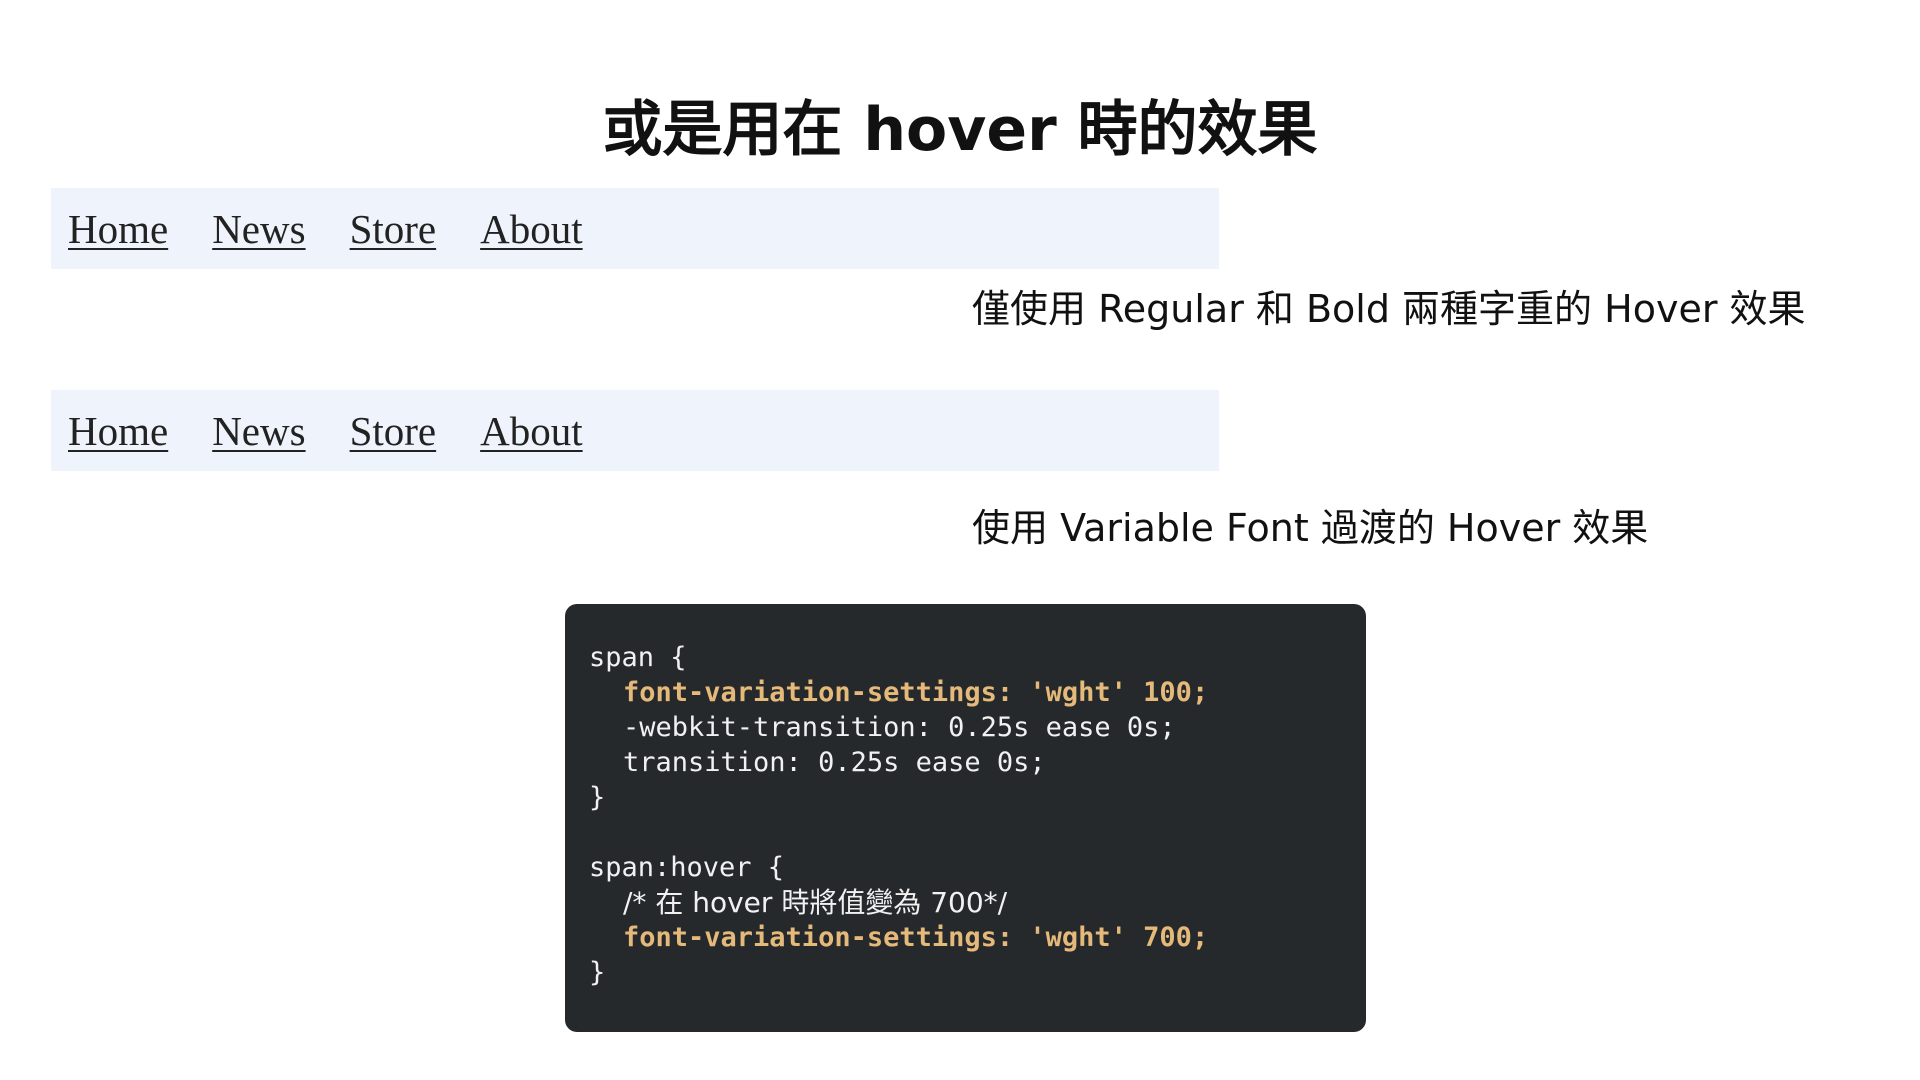 The width and height of the screenshot is (1920, 1080). What do you see at coordinates (638, 657) in the screenshot?
I see `code-text: span {` at bounding box center [638, 657].